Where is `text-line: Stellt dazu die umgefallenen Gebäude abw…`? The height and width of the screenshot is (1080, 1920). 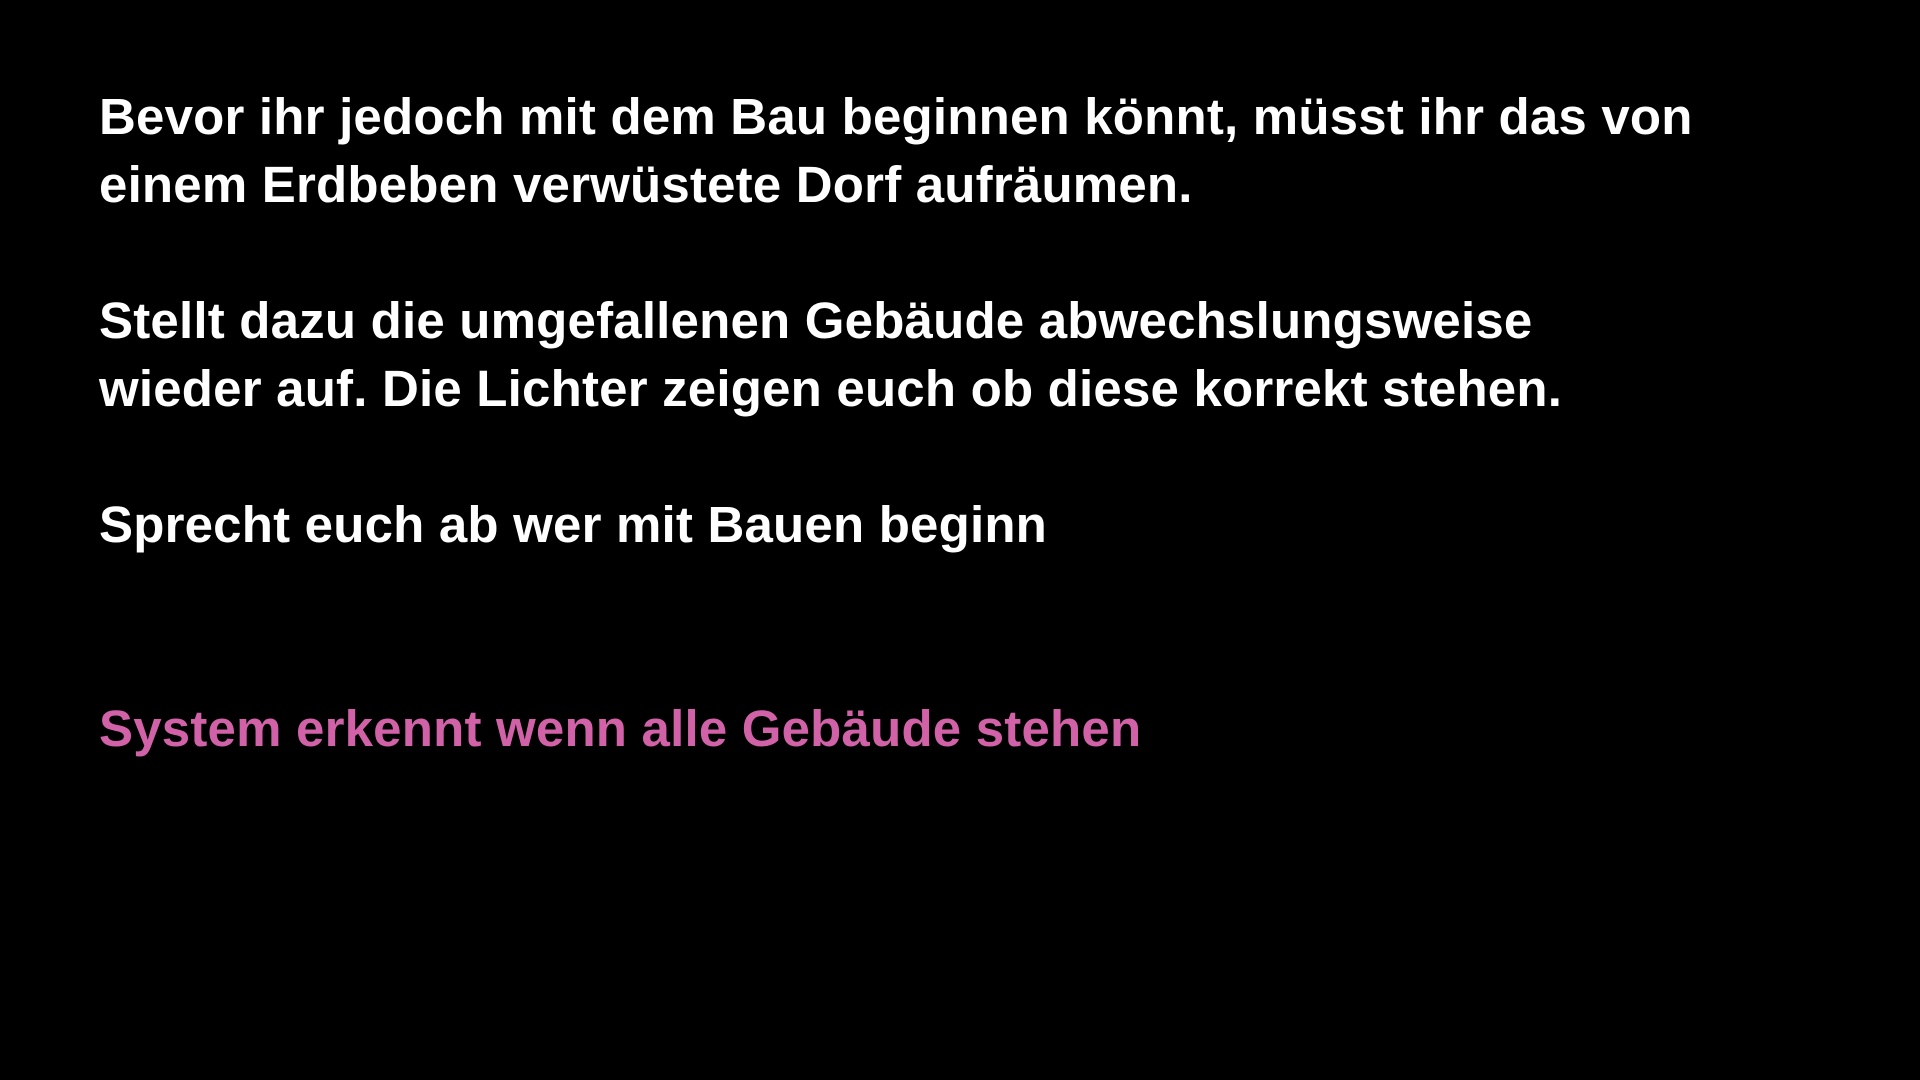 text-line: Stellt dazu die umgefallenen Gebäude abw… is located at coordinates (816, 320).